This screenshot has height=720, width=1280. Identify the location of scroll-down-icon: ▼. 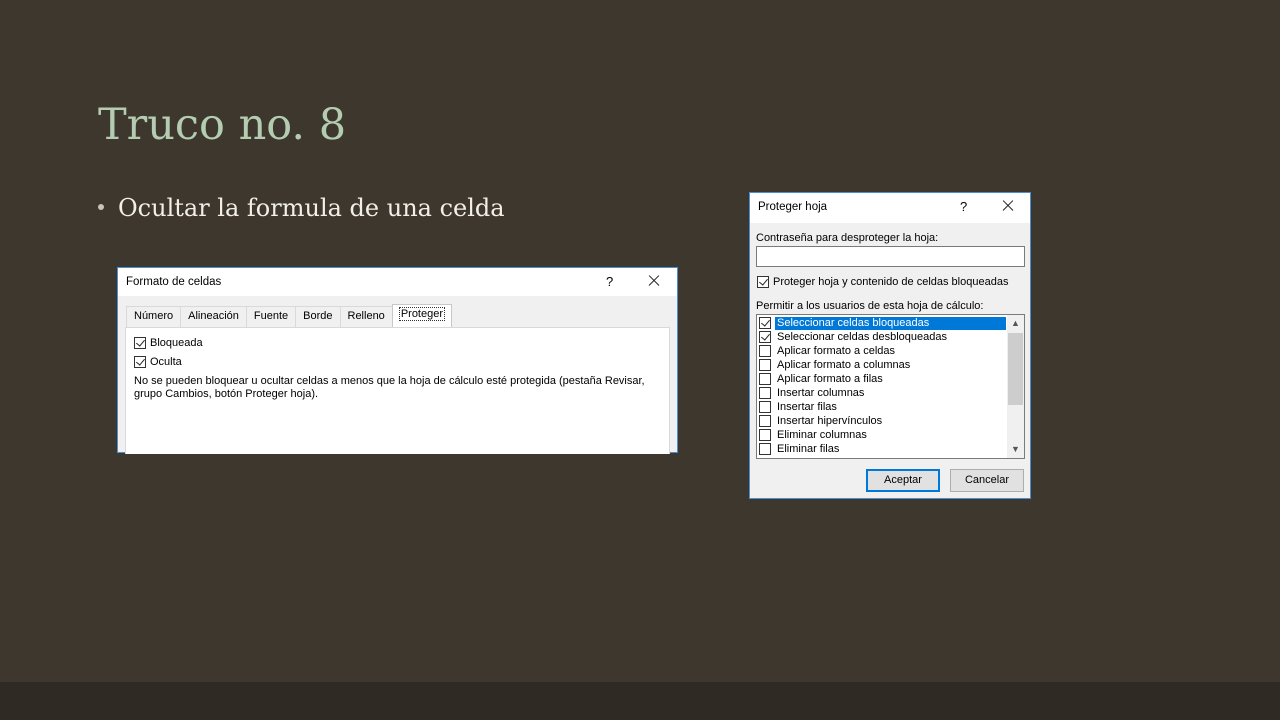
(1015, 449).